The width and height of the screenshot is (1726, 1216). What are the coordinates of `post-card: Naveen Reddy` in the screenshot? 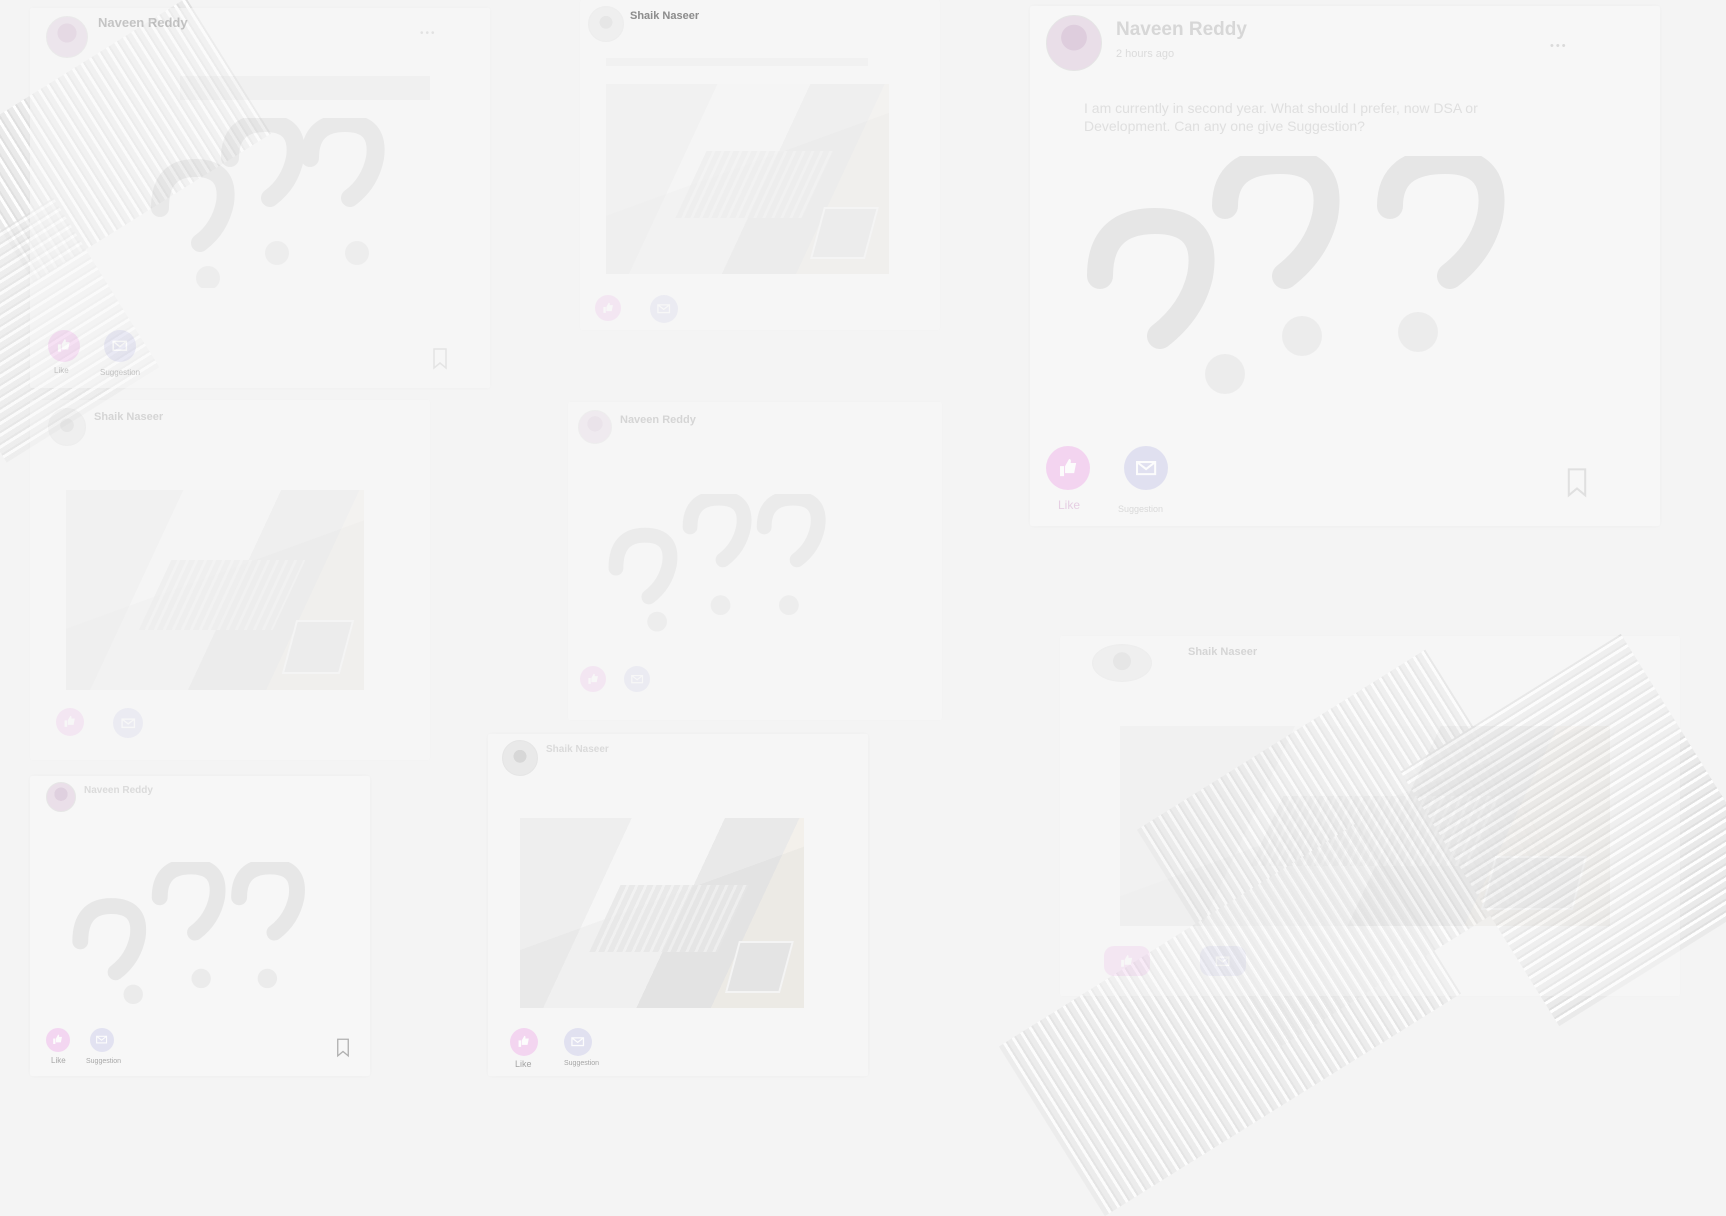 It's located at (755, 561).